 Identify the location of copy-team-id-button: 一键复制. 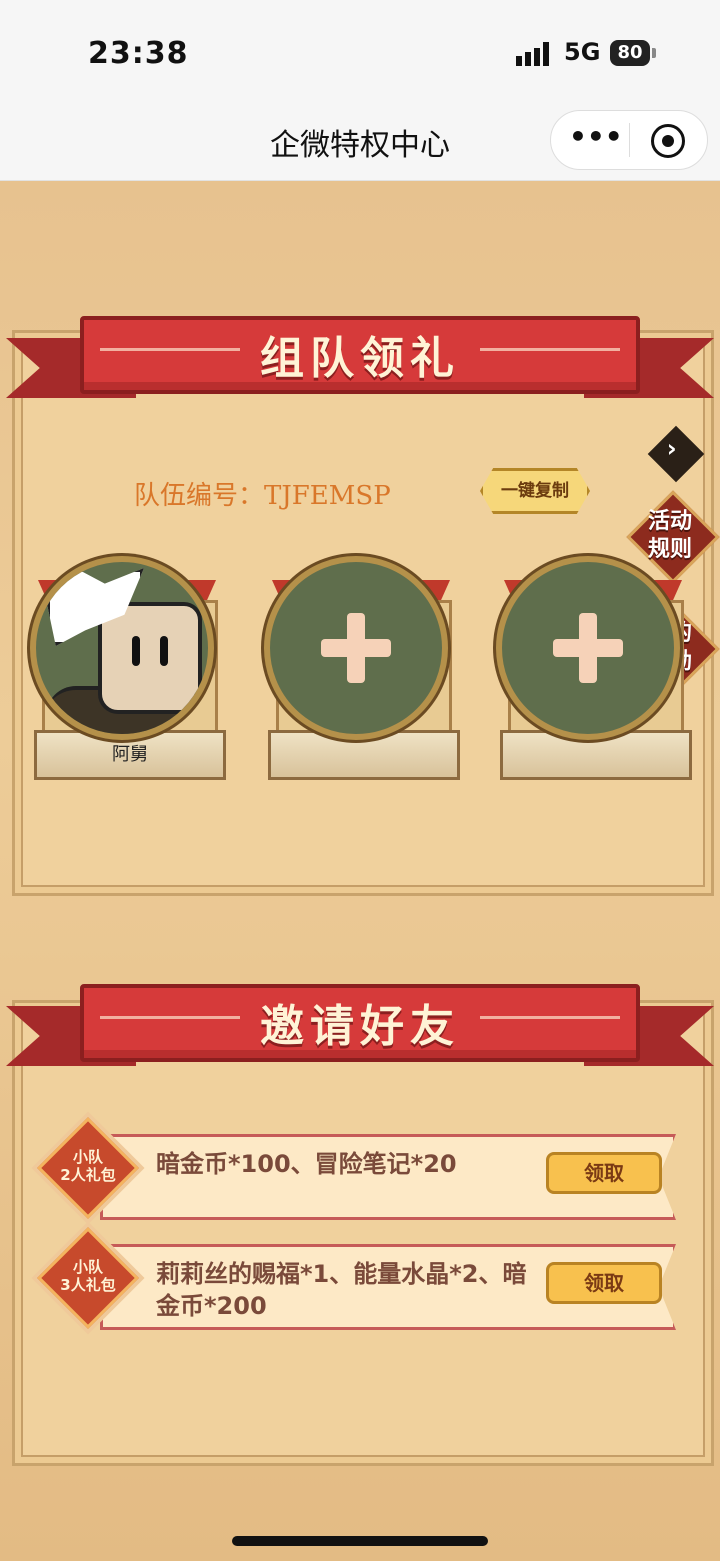
(535, 491).